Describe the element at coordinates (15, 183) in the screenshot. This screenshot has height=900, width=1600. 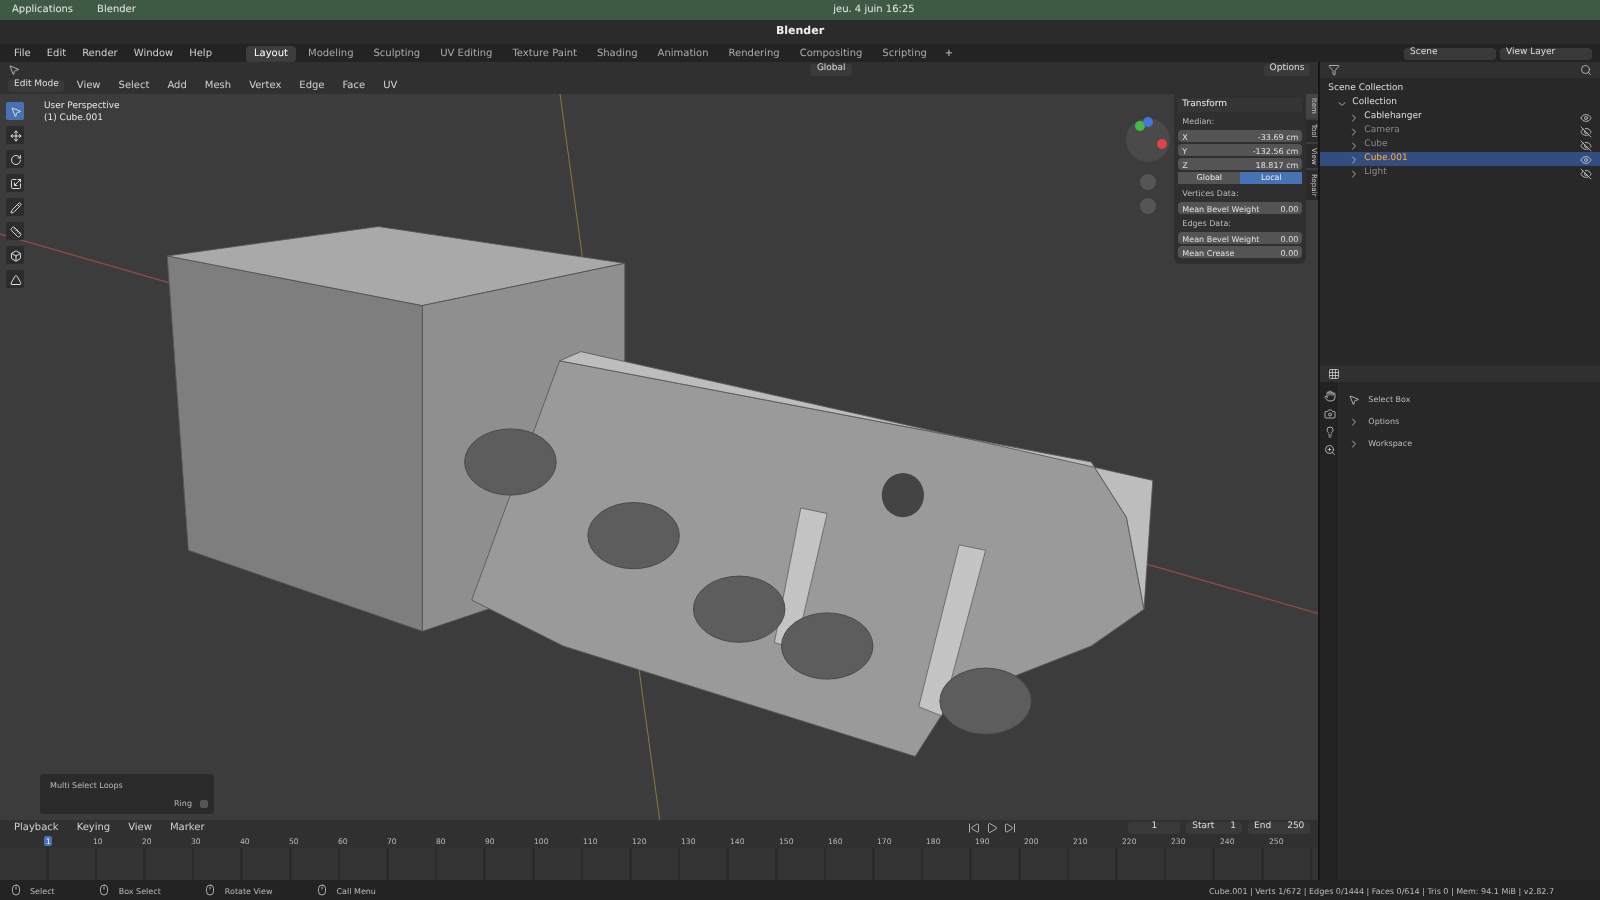
I see `scale-icon` at that location.